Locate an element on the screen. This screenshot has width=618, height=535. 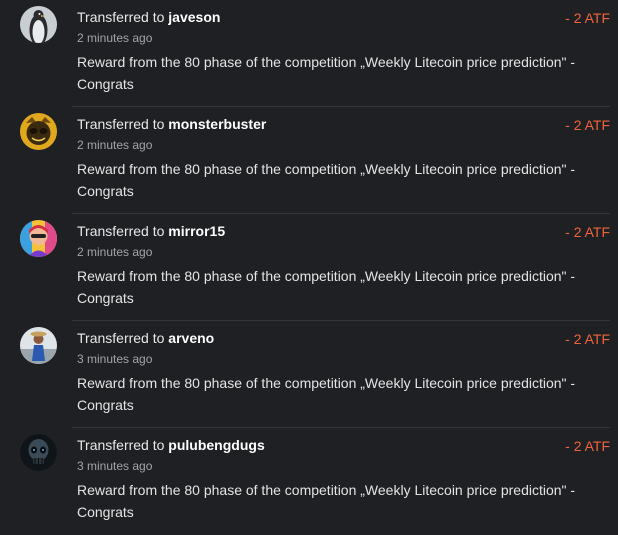
transfer-title: Transferred to arveno is located at coordinates (145, 338).